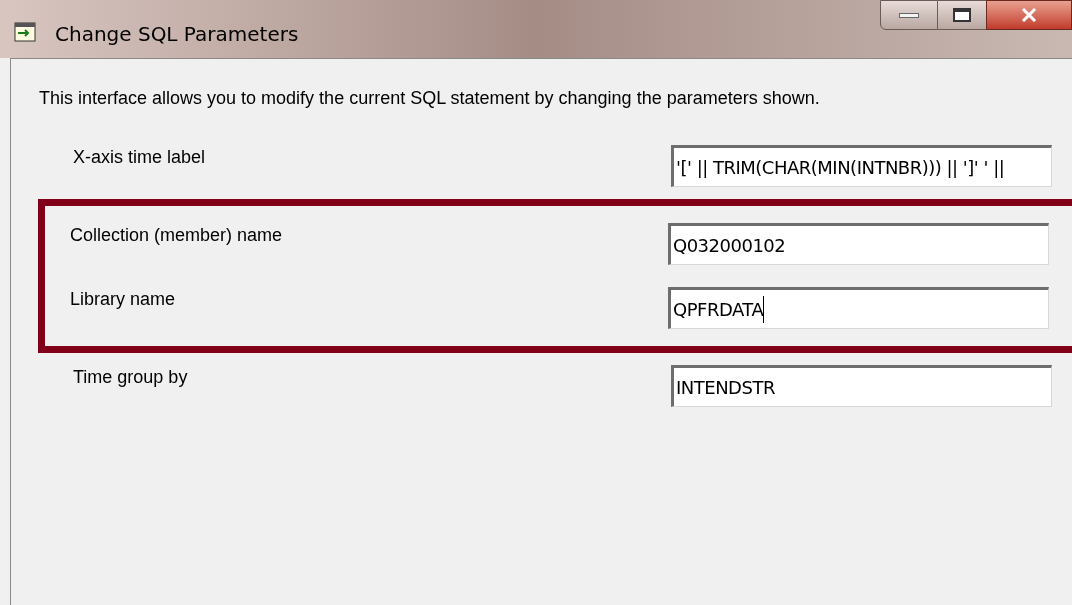  I want to click on field-value: INTENDSTR, so click(726, 387).